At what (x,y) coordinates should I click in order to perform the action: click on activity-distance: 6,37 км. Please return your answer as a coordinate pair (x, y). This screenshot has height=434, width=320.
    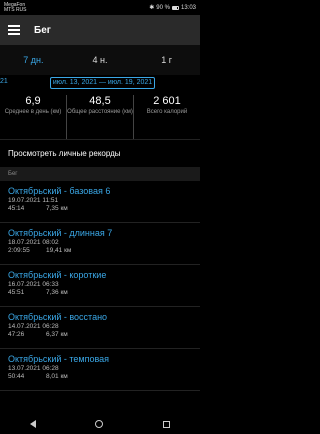
    Looking at the image, I should click on (57, 334).